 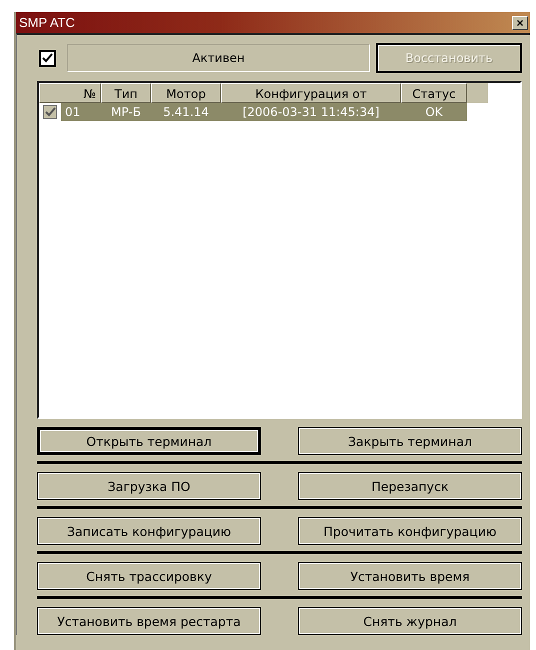 What do you see at coordinates (520, 23) in the screenshot?
I see `close-button: ×` at bounding box center [520, 23].